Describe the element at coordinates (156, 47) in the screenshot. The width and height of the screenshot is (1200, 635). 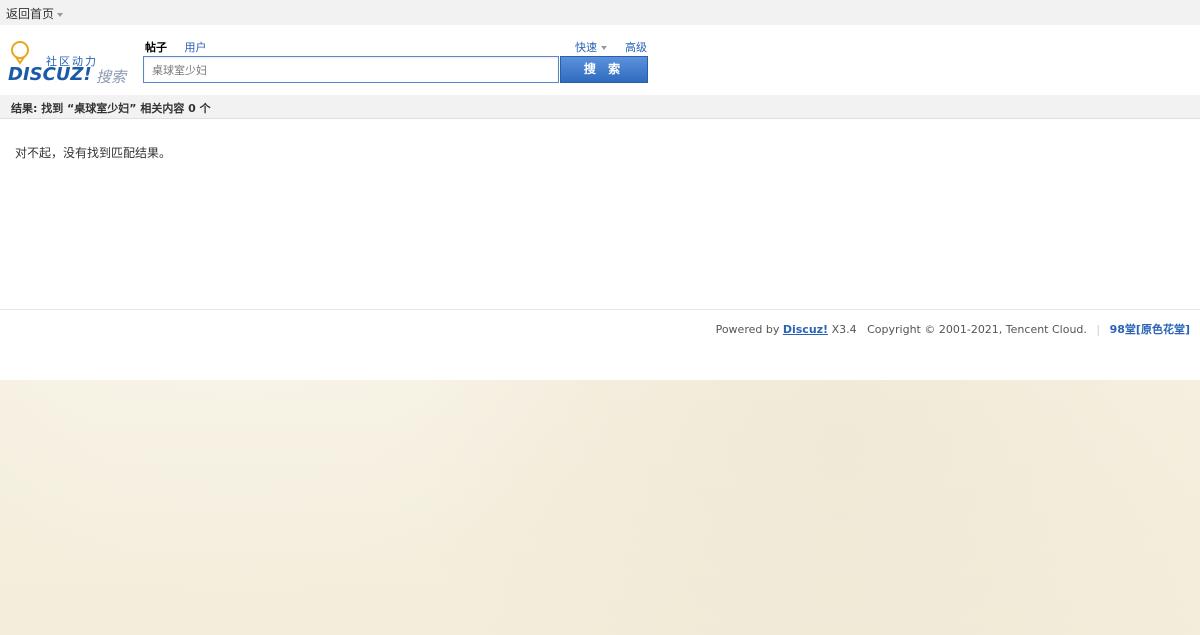
I see `tab-posts: 帖子` at that location.